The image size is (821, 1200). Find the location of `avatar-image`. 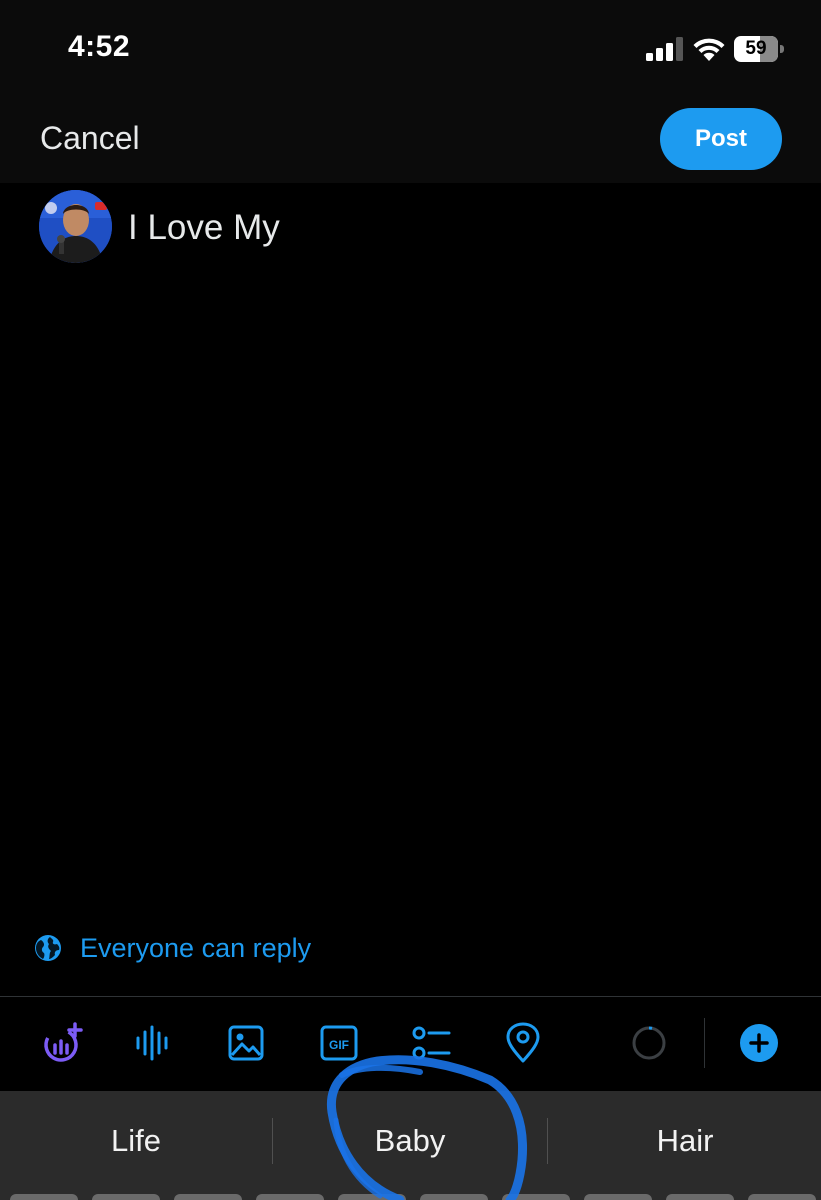

avatar-image is located at coordinates (75, 226).